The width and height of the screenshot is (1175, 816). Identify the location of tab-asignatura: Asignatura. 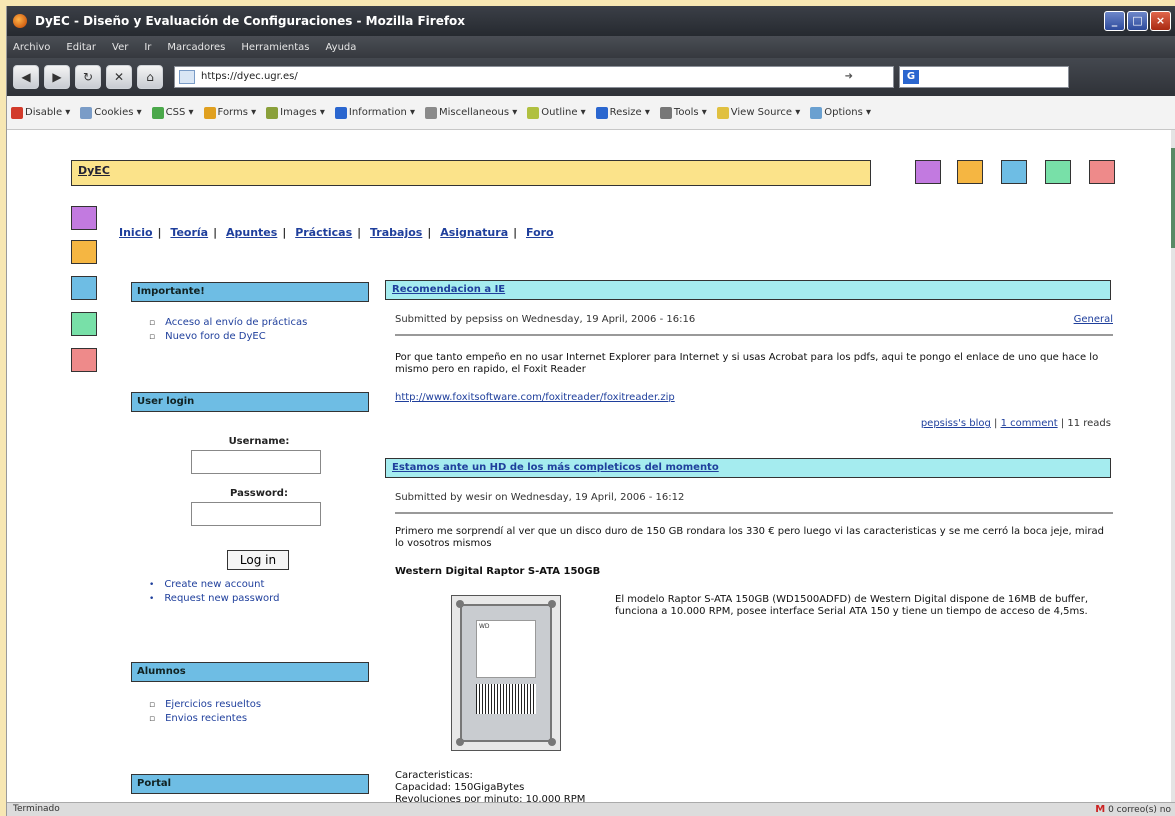
(474, 232).